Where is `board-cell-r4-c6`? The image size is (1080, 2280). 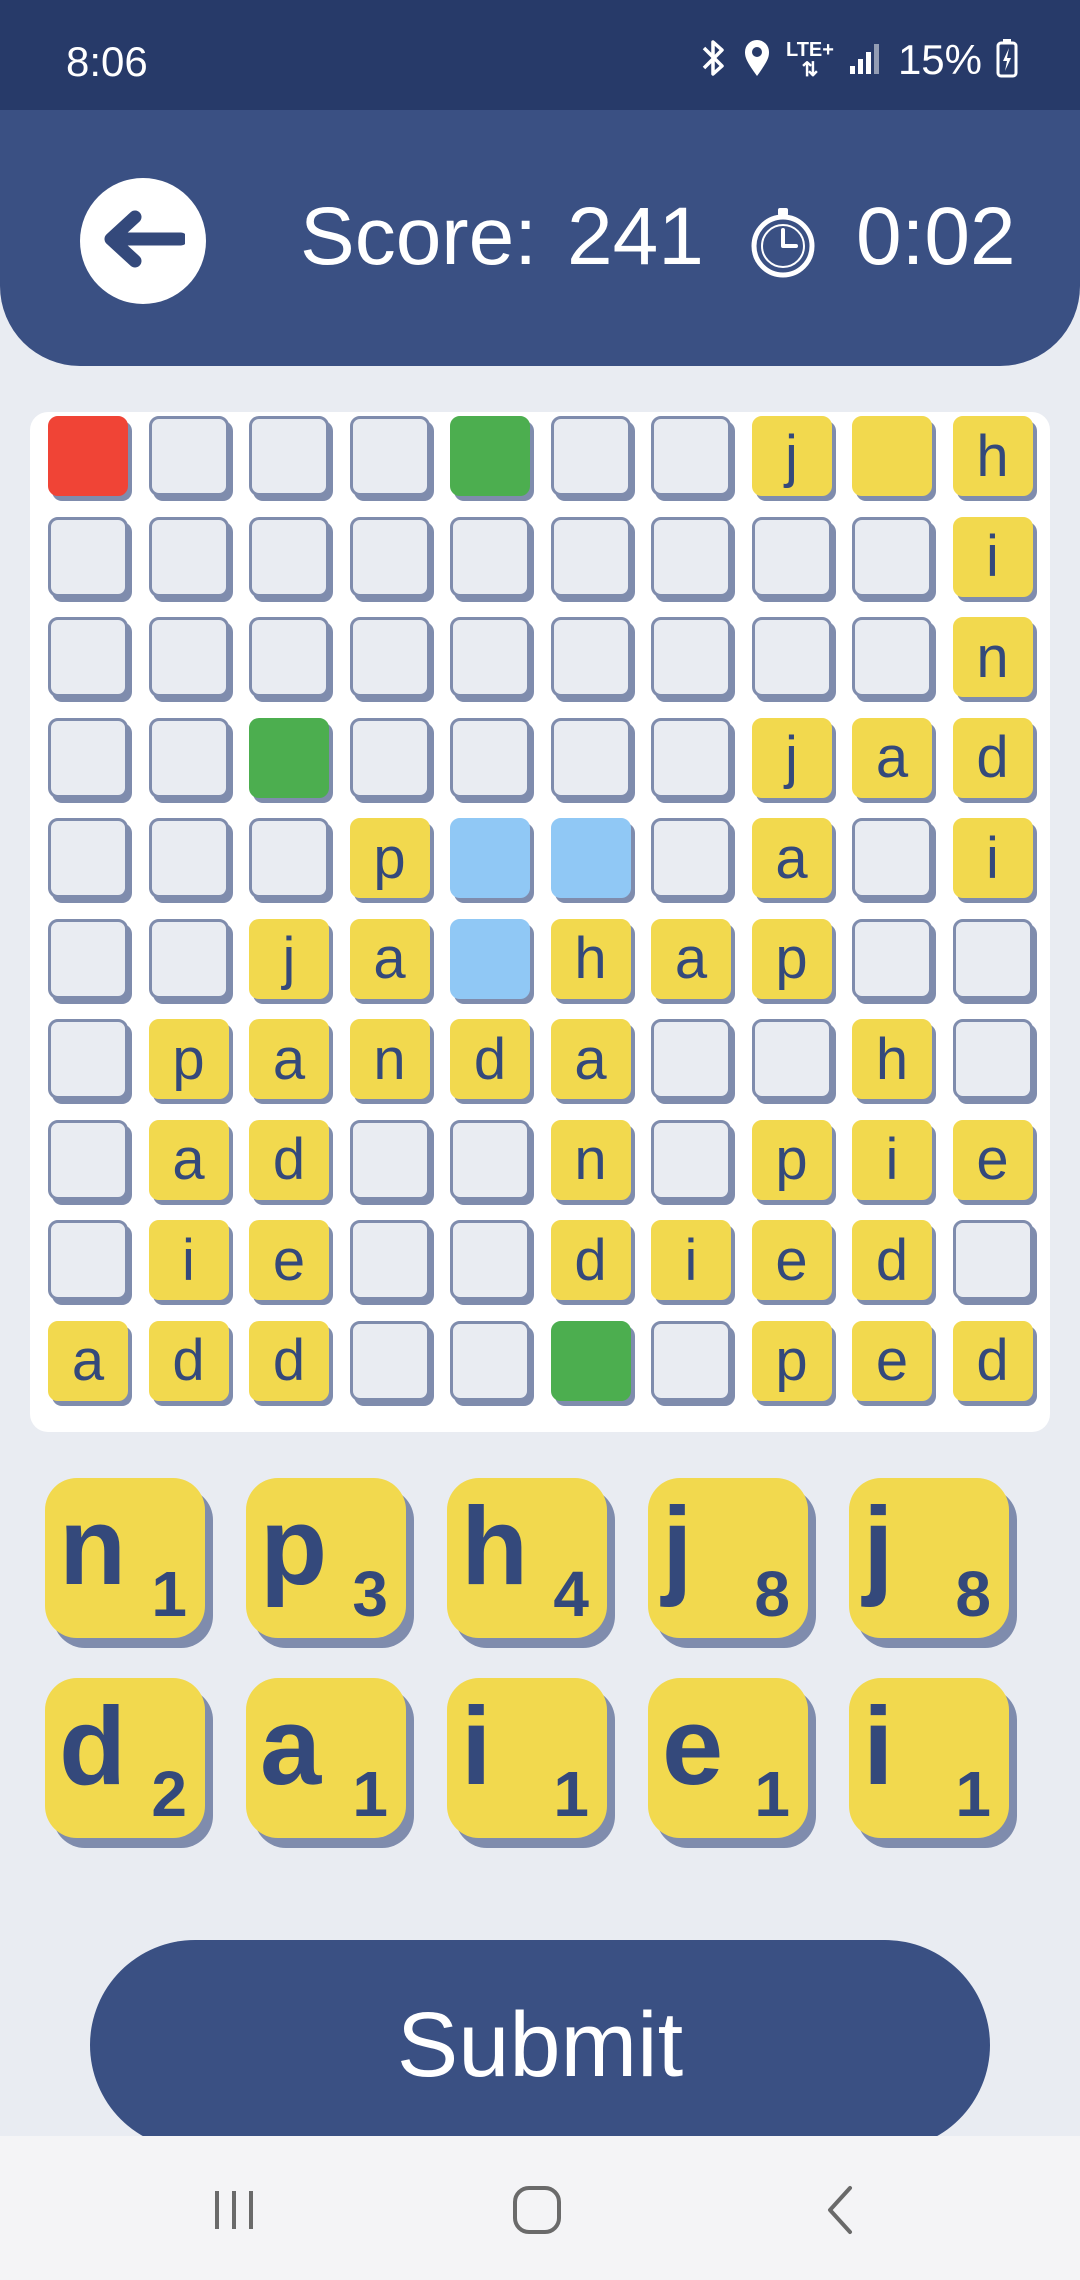
board-cell-r4-c6 is located at coordinates (691, 858).